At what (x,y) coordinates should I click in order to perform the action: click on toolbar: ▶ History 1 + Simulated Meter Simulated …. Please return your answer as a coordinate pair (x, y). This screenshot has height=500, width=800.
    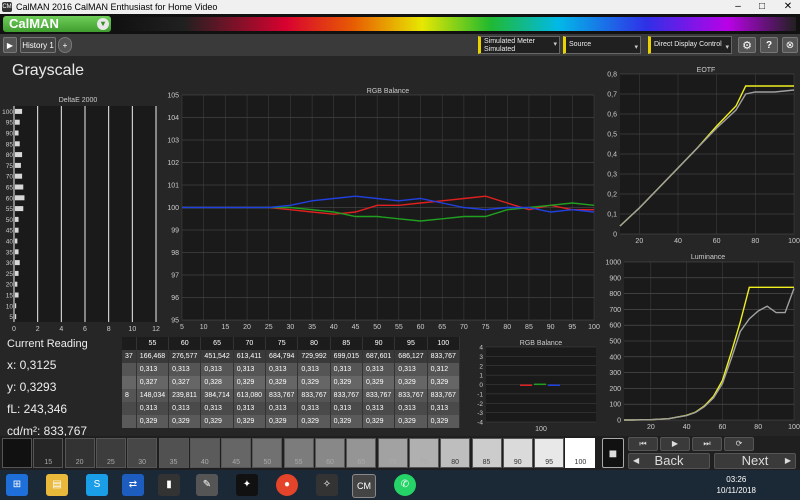
    Looking at the image, I should click on (400, 45).